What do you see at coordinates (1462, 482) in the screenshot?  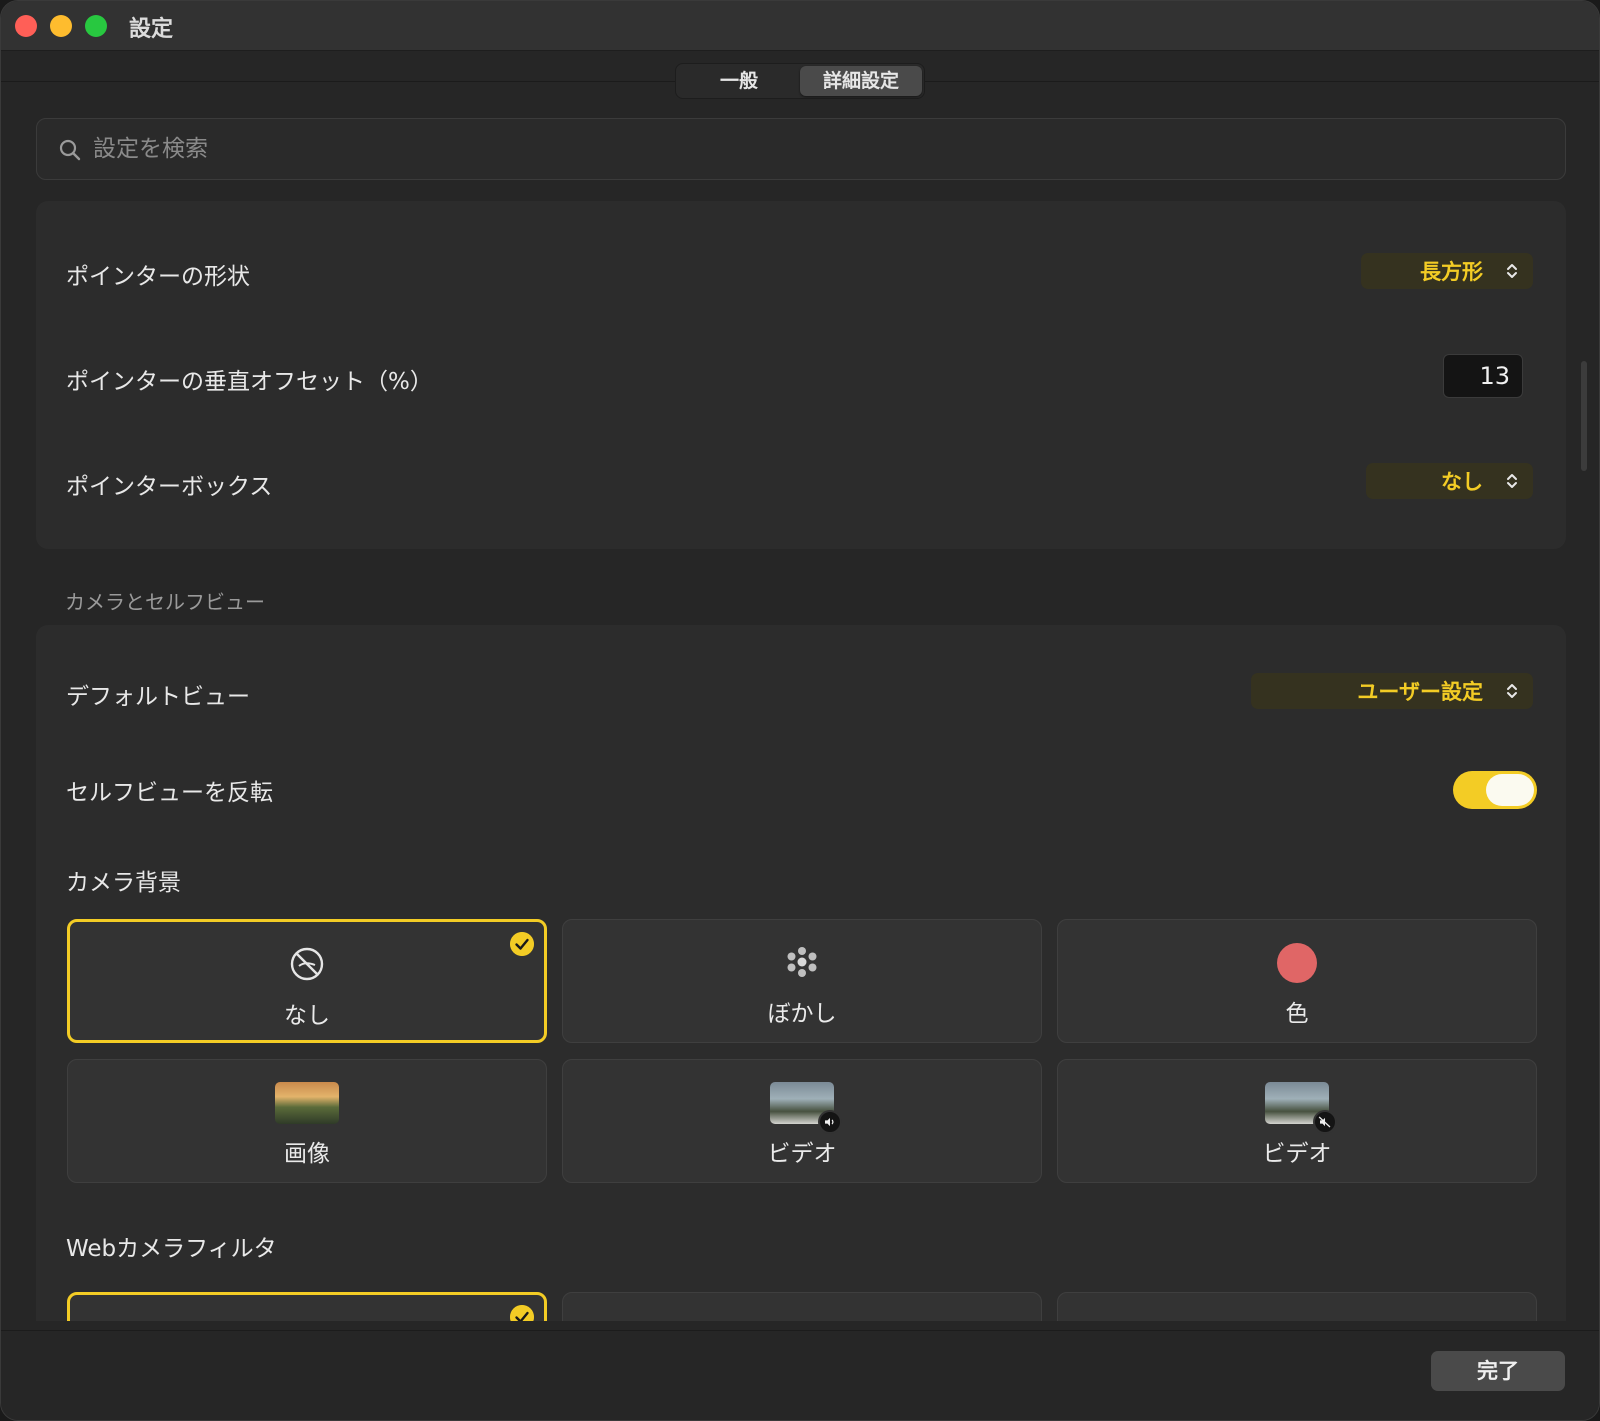 I see `pointer-box-value: なし` at bounding box center [1462, 482].